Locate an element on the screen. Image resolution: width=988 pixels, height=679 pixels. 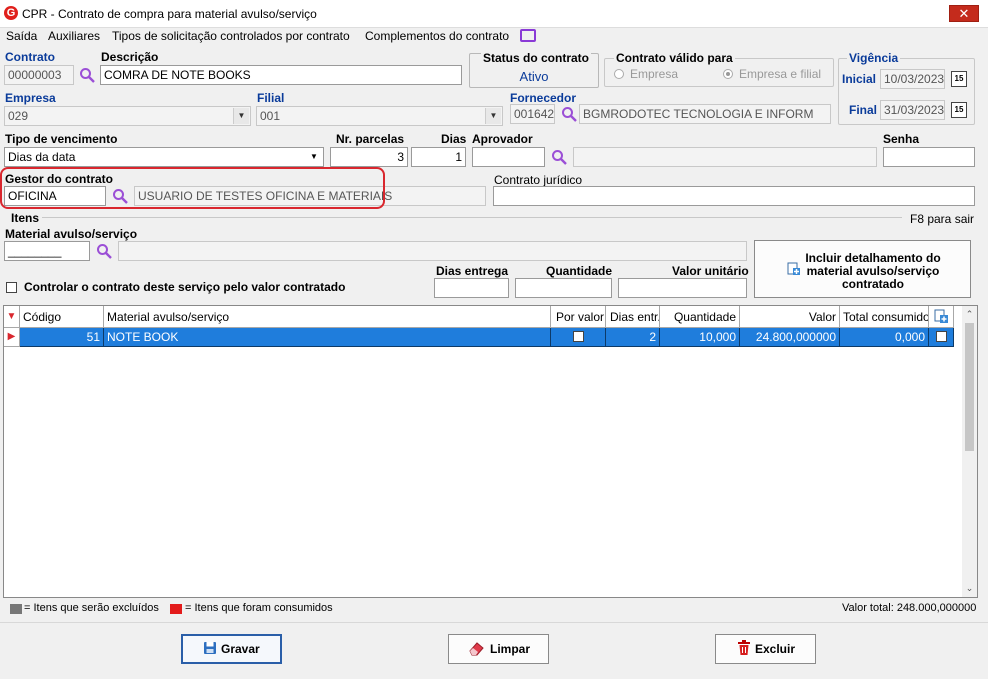
final-field: 31/03/2023 is located at coordinates (912, 110).